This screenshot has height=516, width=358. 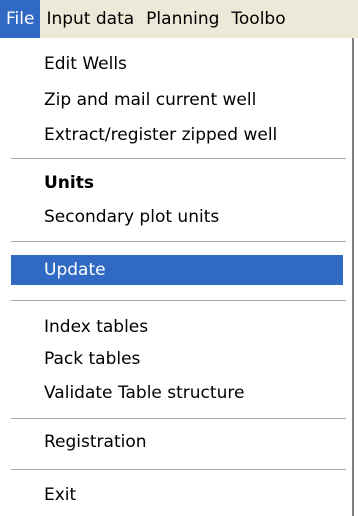 I want to click on menu-item-label: Exit, so click(x=60, y=495).